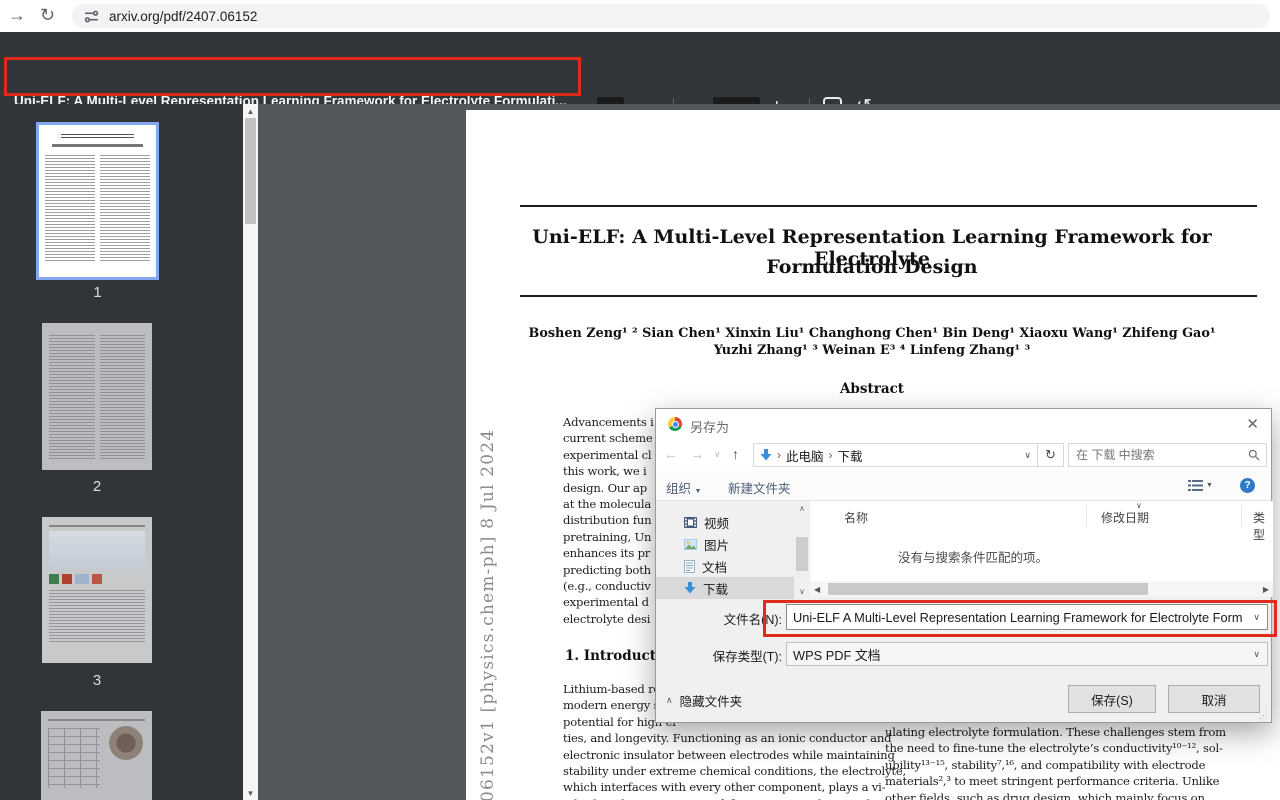  Describe the element at coordinates (97, 486) in the screenshot. I see `thumbnail-label-2: 2` at that location.